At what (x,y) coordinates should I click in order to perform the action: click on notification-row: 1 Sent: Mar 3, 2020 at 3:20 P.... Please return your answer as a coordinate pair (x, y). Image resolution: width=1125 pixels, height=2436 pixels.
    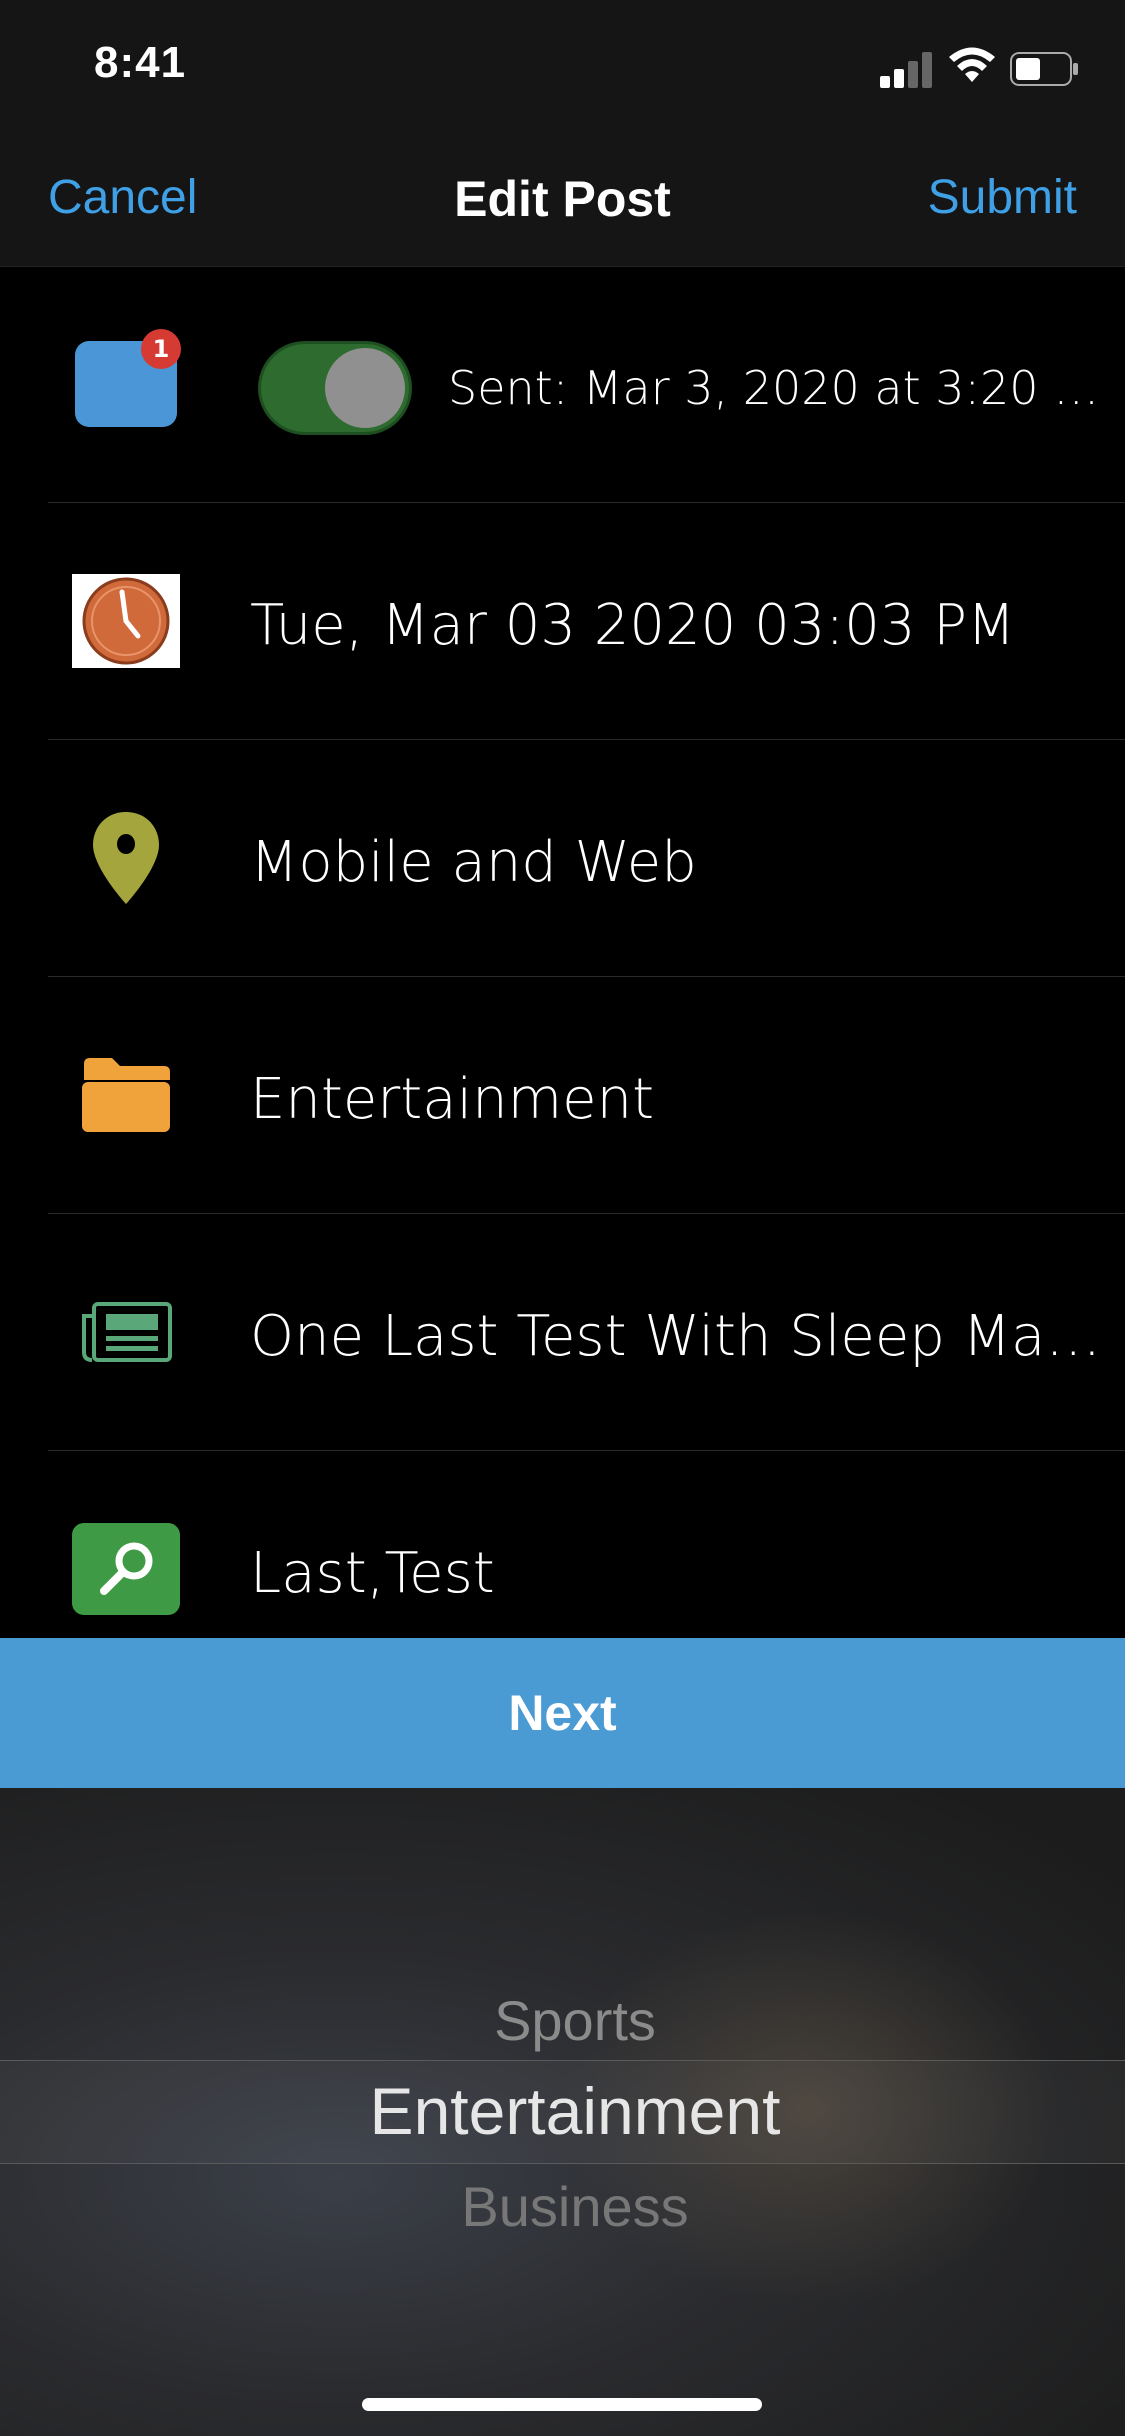
    Looking at the image, I should click on (586, 384).